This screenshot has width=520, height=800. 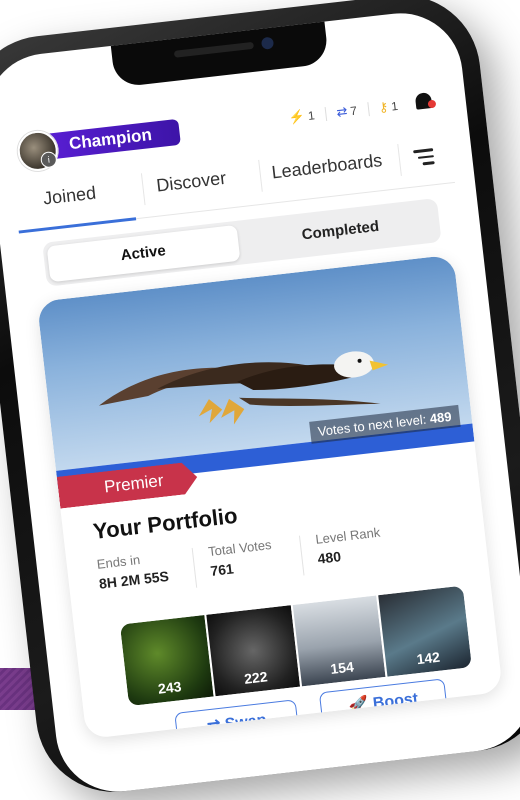 I want to click on key-counter: ⚷ 1, so click(x=388, y=107).